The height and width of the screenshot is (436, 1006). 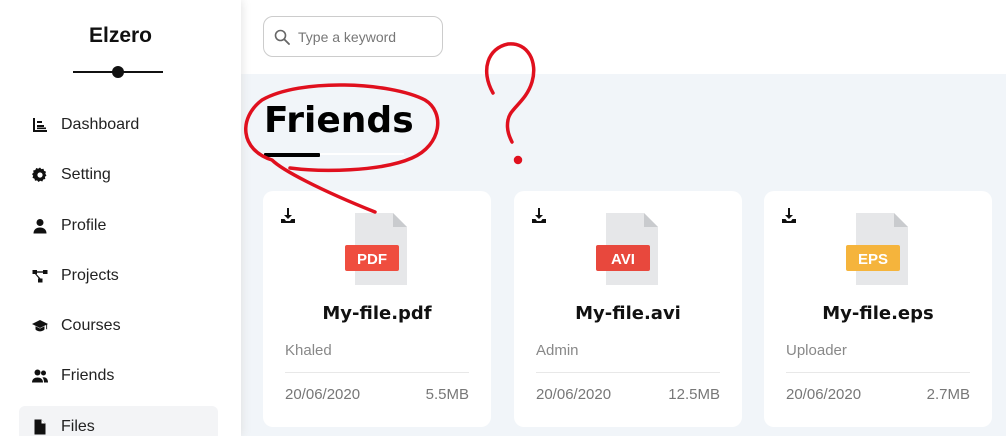 I want to click on avi-file-icon: AVI, so click(x=627, y=249).